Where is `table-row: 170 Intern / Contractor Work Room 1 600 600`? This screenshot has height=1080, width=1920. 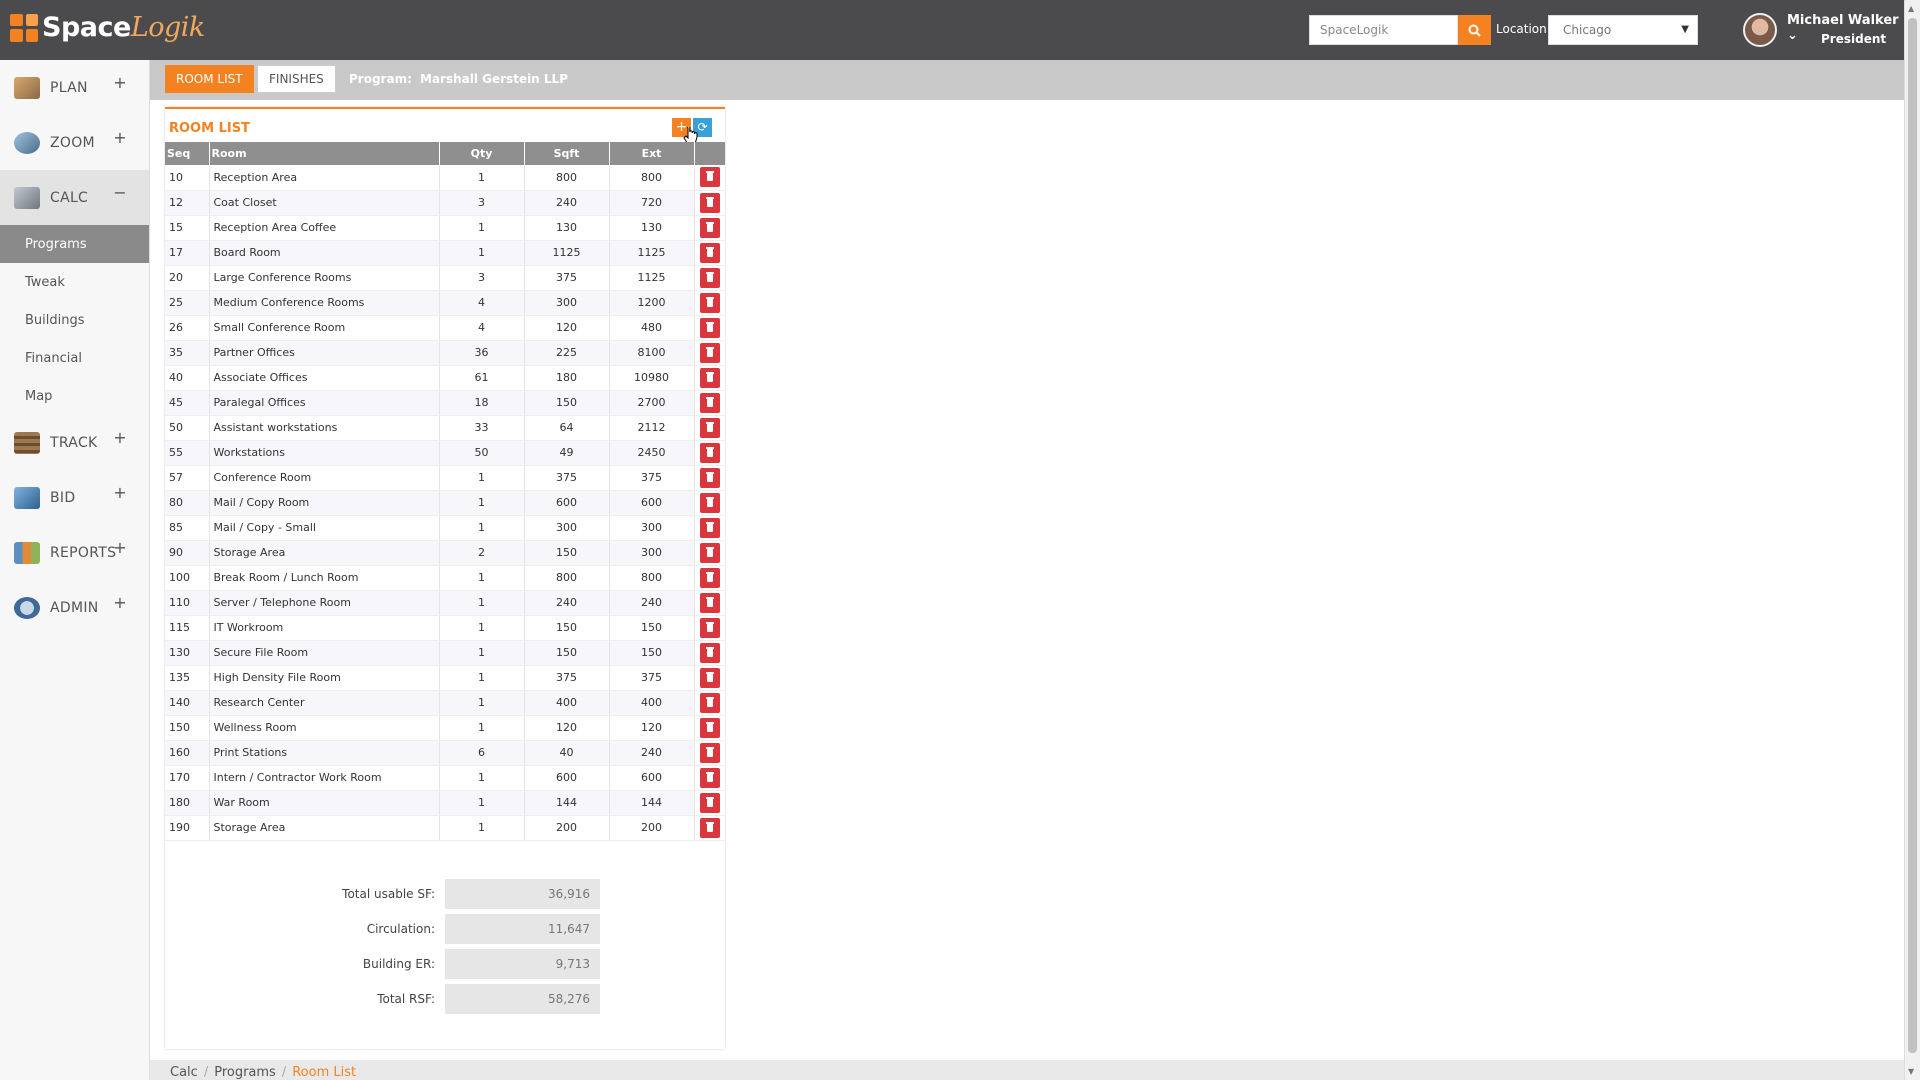 table-row: 170 Intern / Contractor Work Room 1 600 600 is located at coordinates (445, 778).